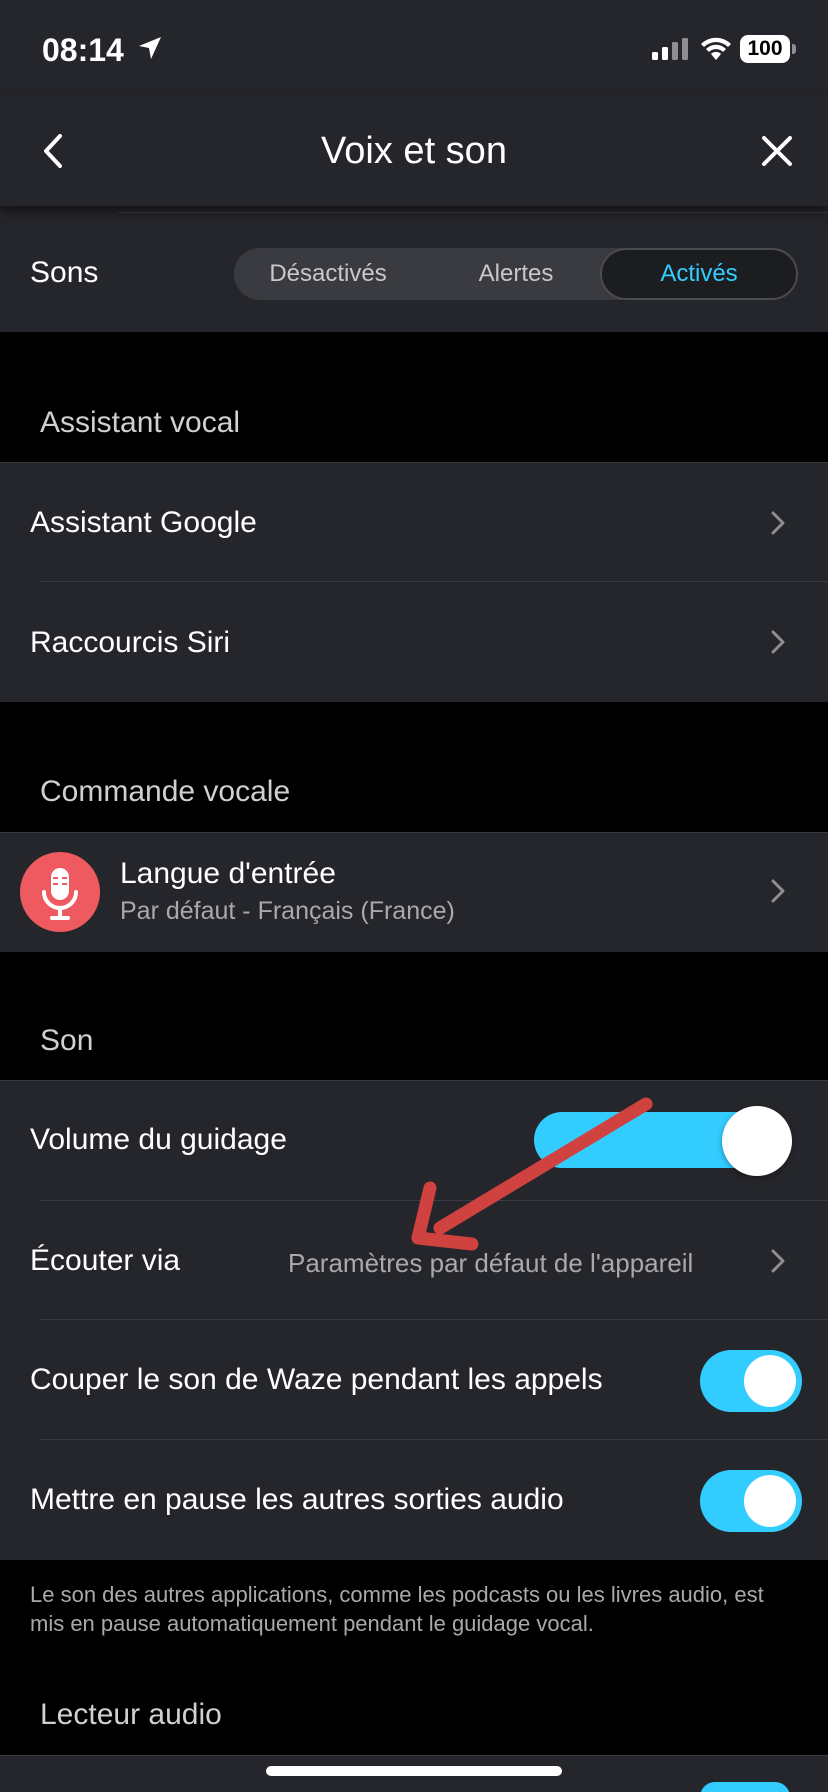 The image size is (828, 1792). What do you see at coordinates (414, 1771) in the screenshot?
I see `home-indicator` at bounding box center [414, 1771].